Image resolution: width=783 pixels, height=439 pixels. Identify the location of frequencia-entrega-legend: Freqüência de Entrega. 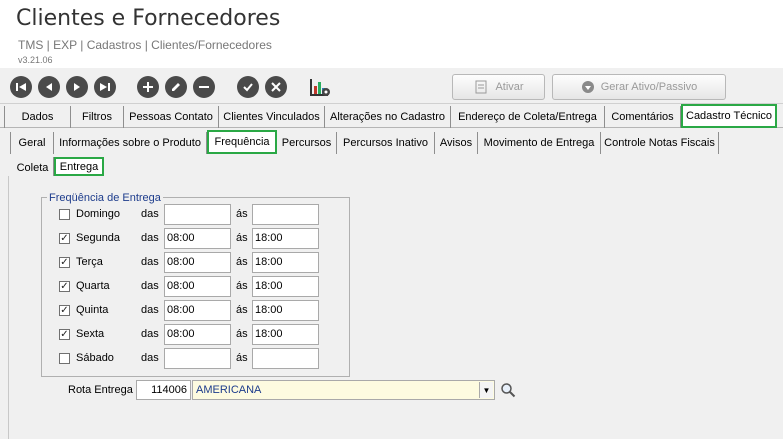
(105, 198).